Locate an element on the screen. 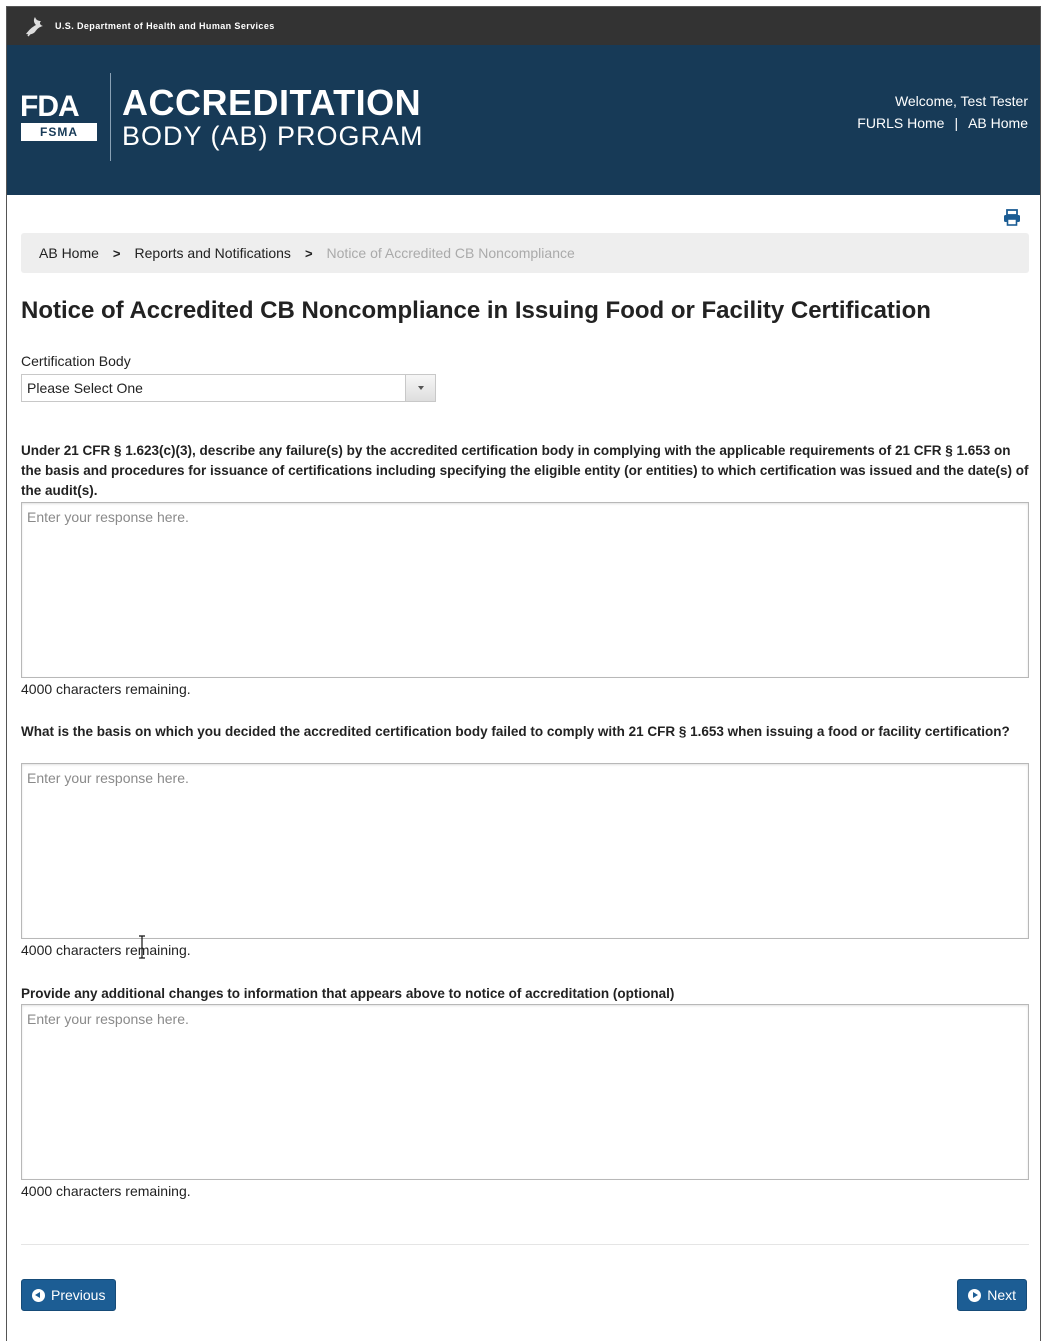 This screenshot has height=1341, width=1044. banner-divider is located at coordinates (110, 117).